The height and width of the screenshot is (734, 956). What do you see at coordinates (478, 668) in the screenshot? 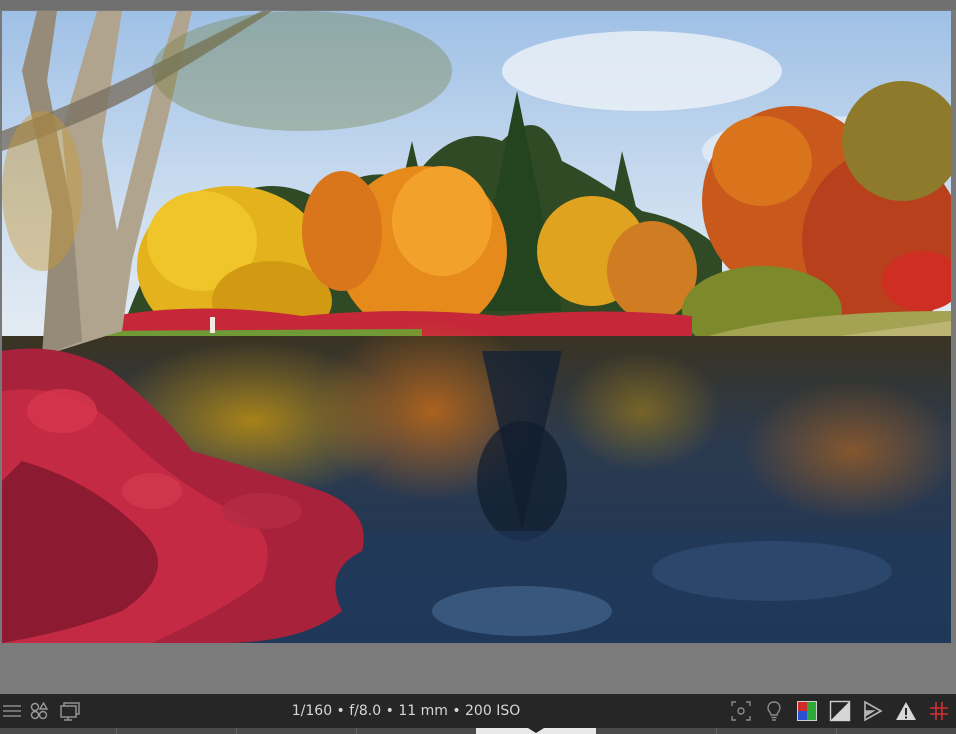
I see `canvas-padding` at bounding box center [478, 668].